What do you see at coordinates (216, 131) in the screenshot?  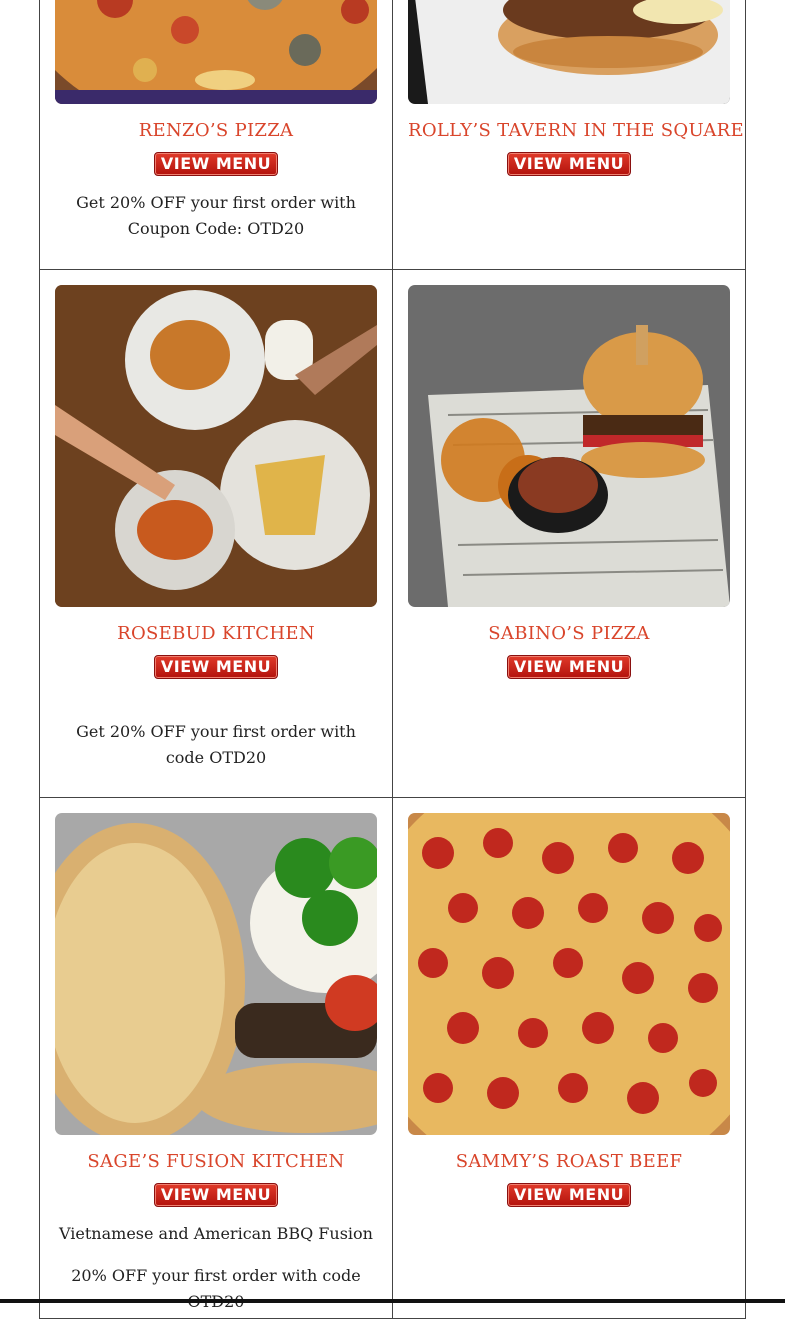 I see `restaurant-name: RENZO’S PIZZA` at bounding box center [216, 131].